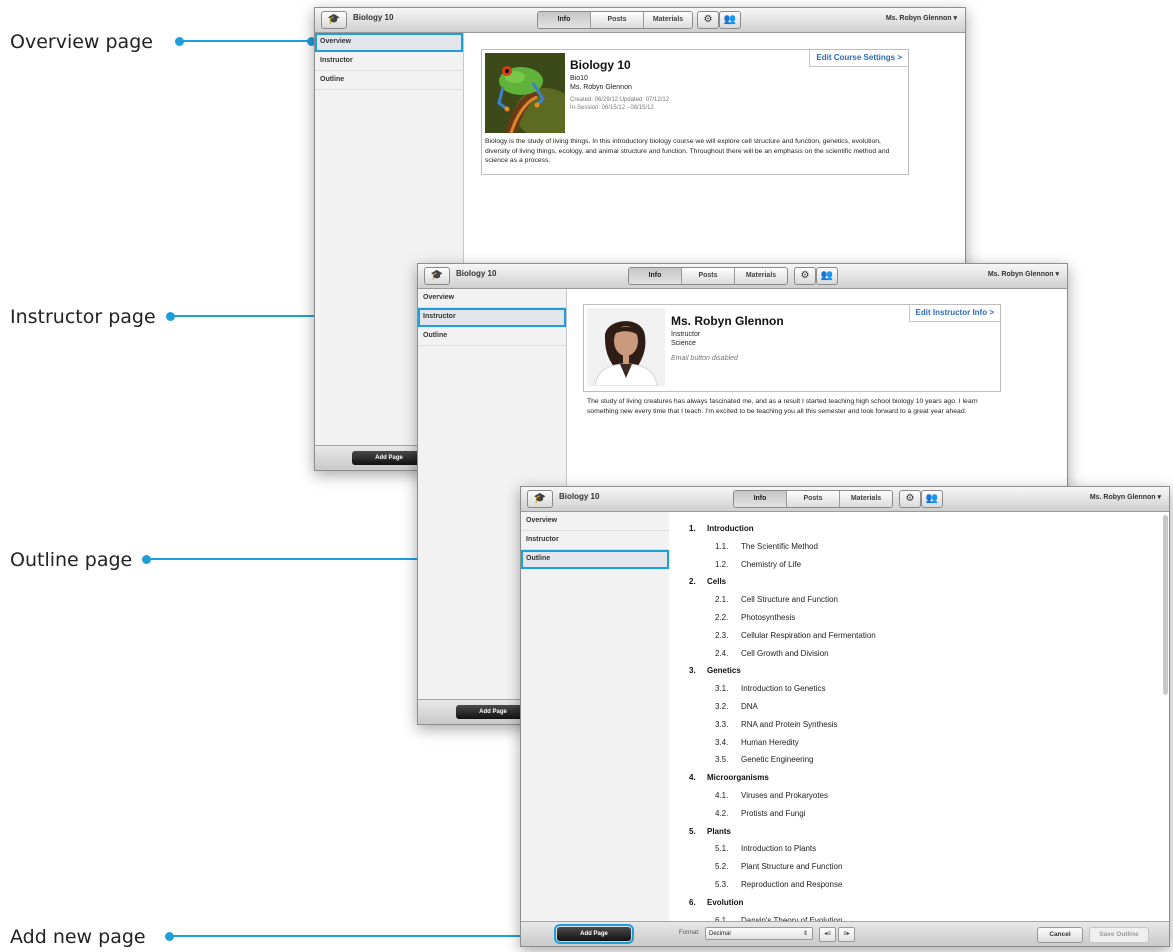  What do you see at coordinates (601, 87) in the screenshot?
I see `course-teacher: Ms. Robyn Glennon` at bounding box center [601, 87].